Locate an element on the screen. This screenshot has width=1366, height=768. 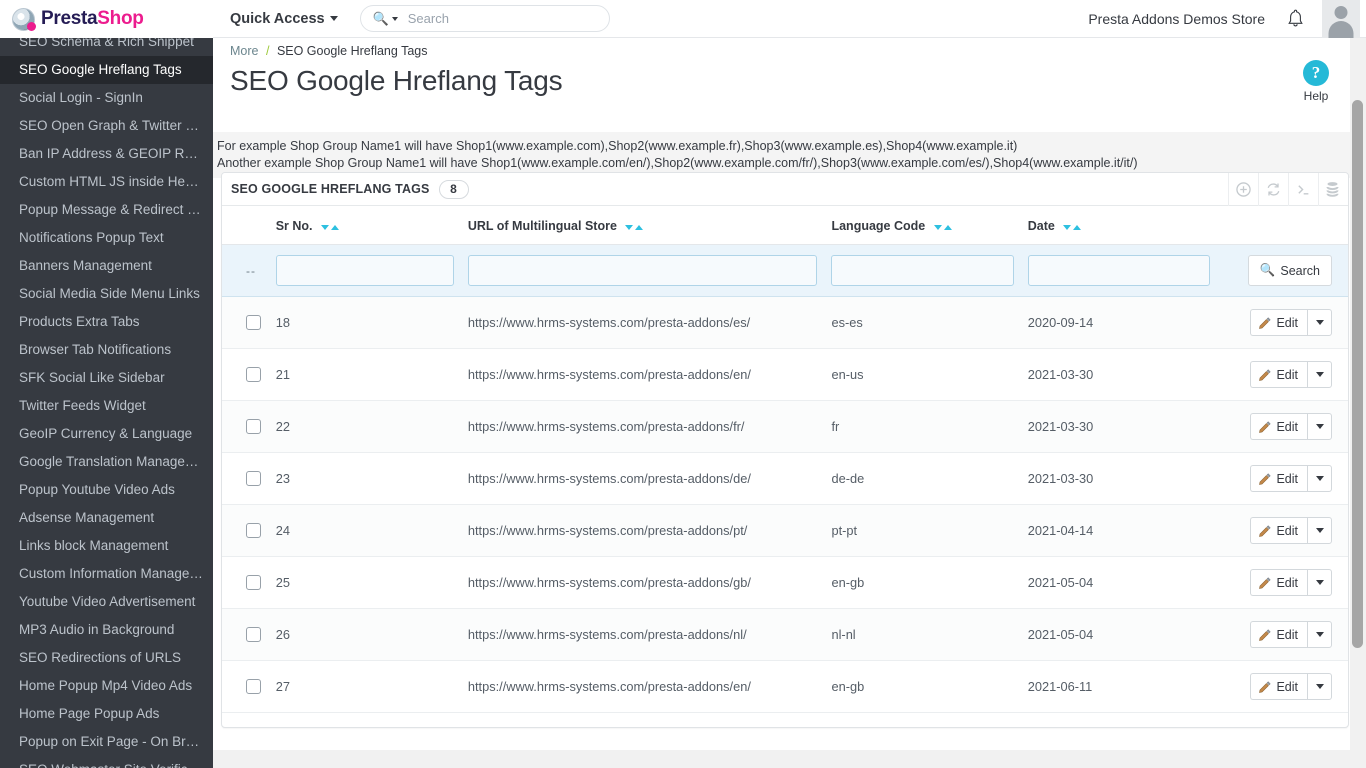
sidebar-item-youtube-video-advertisement: Youtube Video Advertisement is located at coordinates (106, 602).